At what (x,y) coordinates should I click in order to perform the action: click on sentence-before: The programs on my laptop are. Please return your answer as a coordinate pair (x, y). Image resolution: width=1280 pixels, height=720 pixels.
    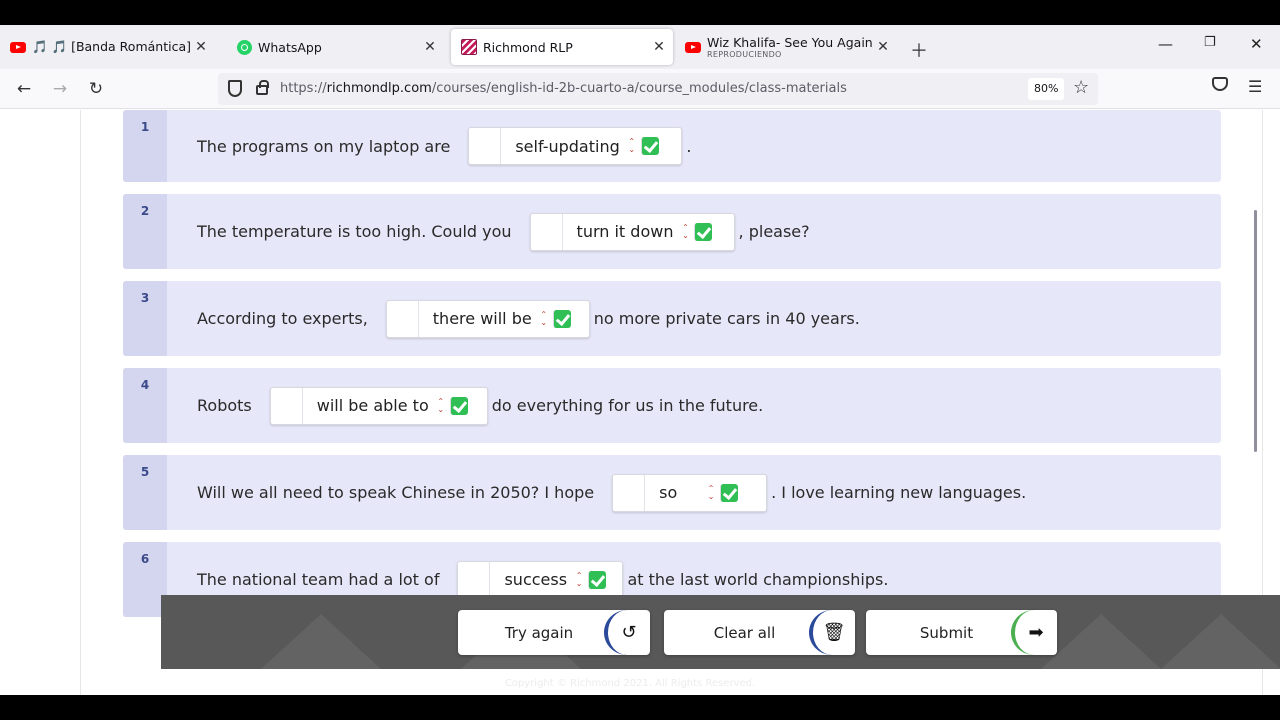
    Looking at the image, I should click on (324, 146).